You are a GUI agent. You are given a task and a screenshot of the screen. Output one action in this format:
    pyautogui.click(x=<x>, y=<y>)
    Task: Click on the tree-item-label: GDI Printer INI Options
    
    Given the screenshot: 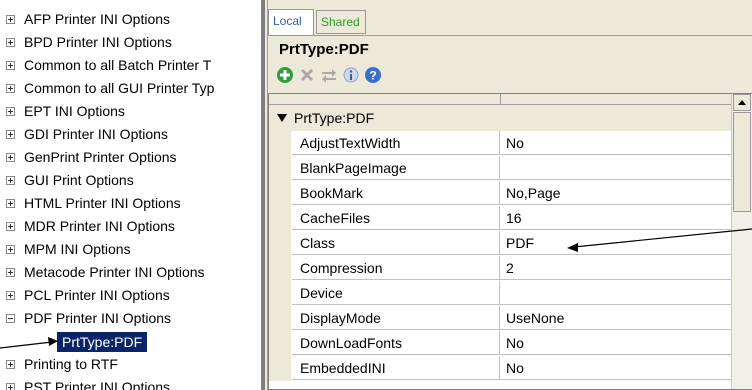 What is the action you would take?
    pyautogui.click(x=96, y=134)
    